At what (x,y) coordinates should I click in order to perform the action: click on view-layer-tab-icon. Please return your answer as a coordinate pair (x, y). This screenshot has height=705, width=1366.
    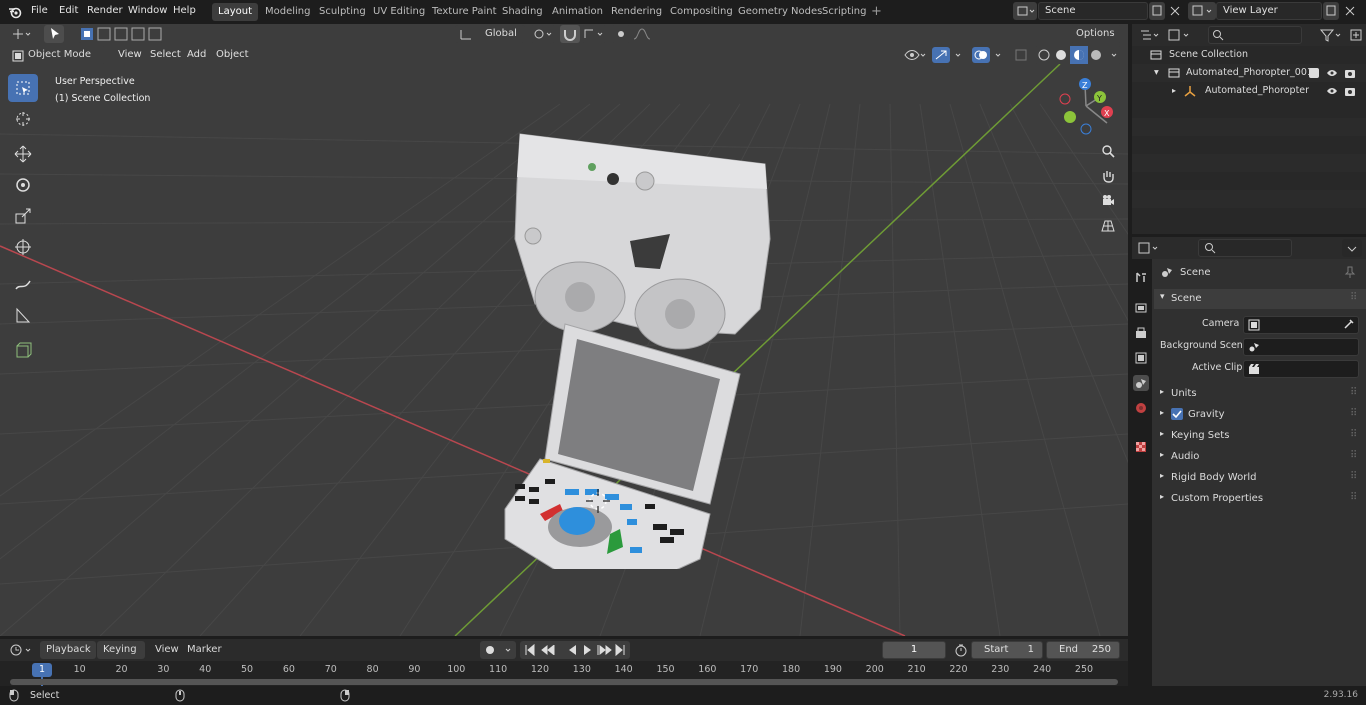
    Looking at the image, I should click on (1141, 358).